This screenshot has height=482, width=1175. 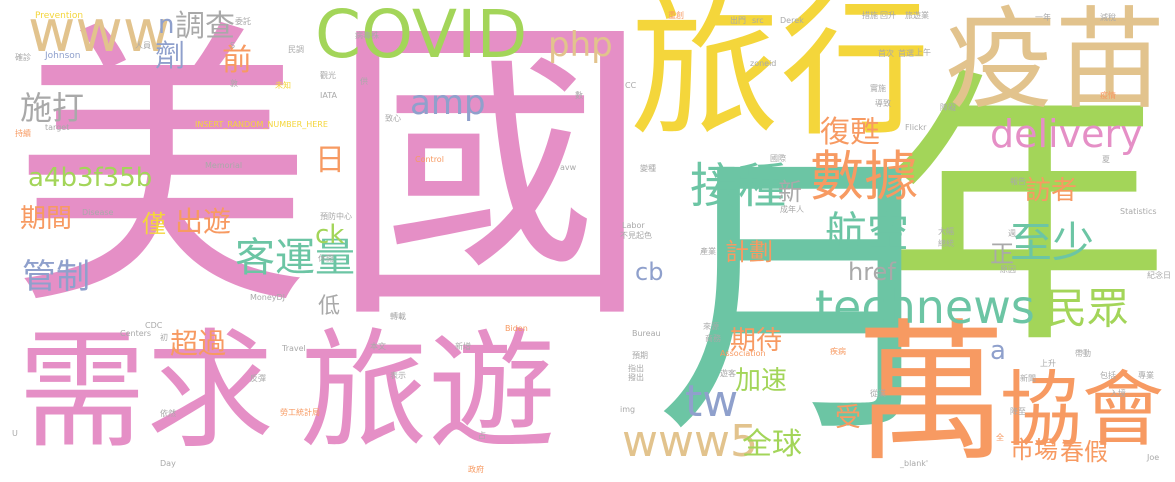 I want to click on word-rukou: 入境, so click(x=1118, y=393).